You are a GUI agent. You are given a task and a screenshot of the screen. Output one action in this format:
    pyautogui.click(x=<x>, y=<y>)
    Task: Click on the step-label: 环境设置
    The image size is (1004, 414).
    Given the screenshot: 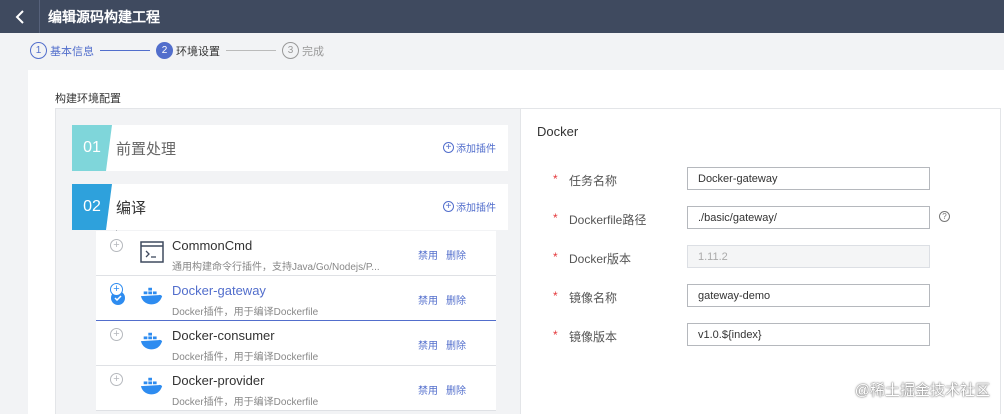 What is the action you would take?
    pyautogui.click(x=198, y=51)
    